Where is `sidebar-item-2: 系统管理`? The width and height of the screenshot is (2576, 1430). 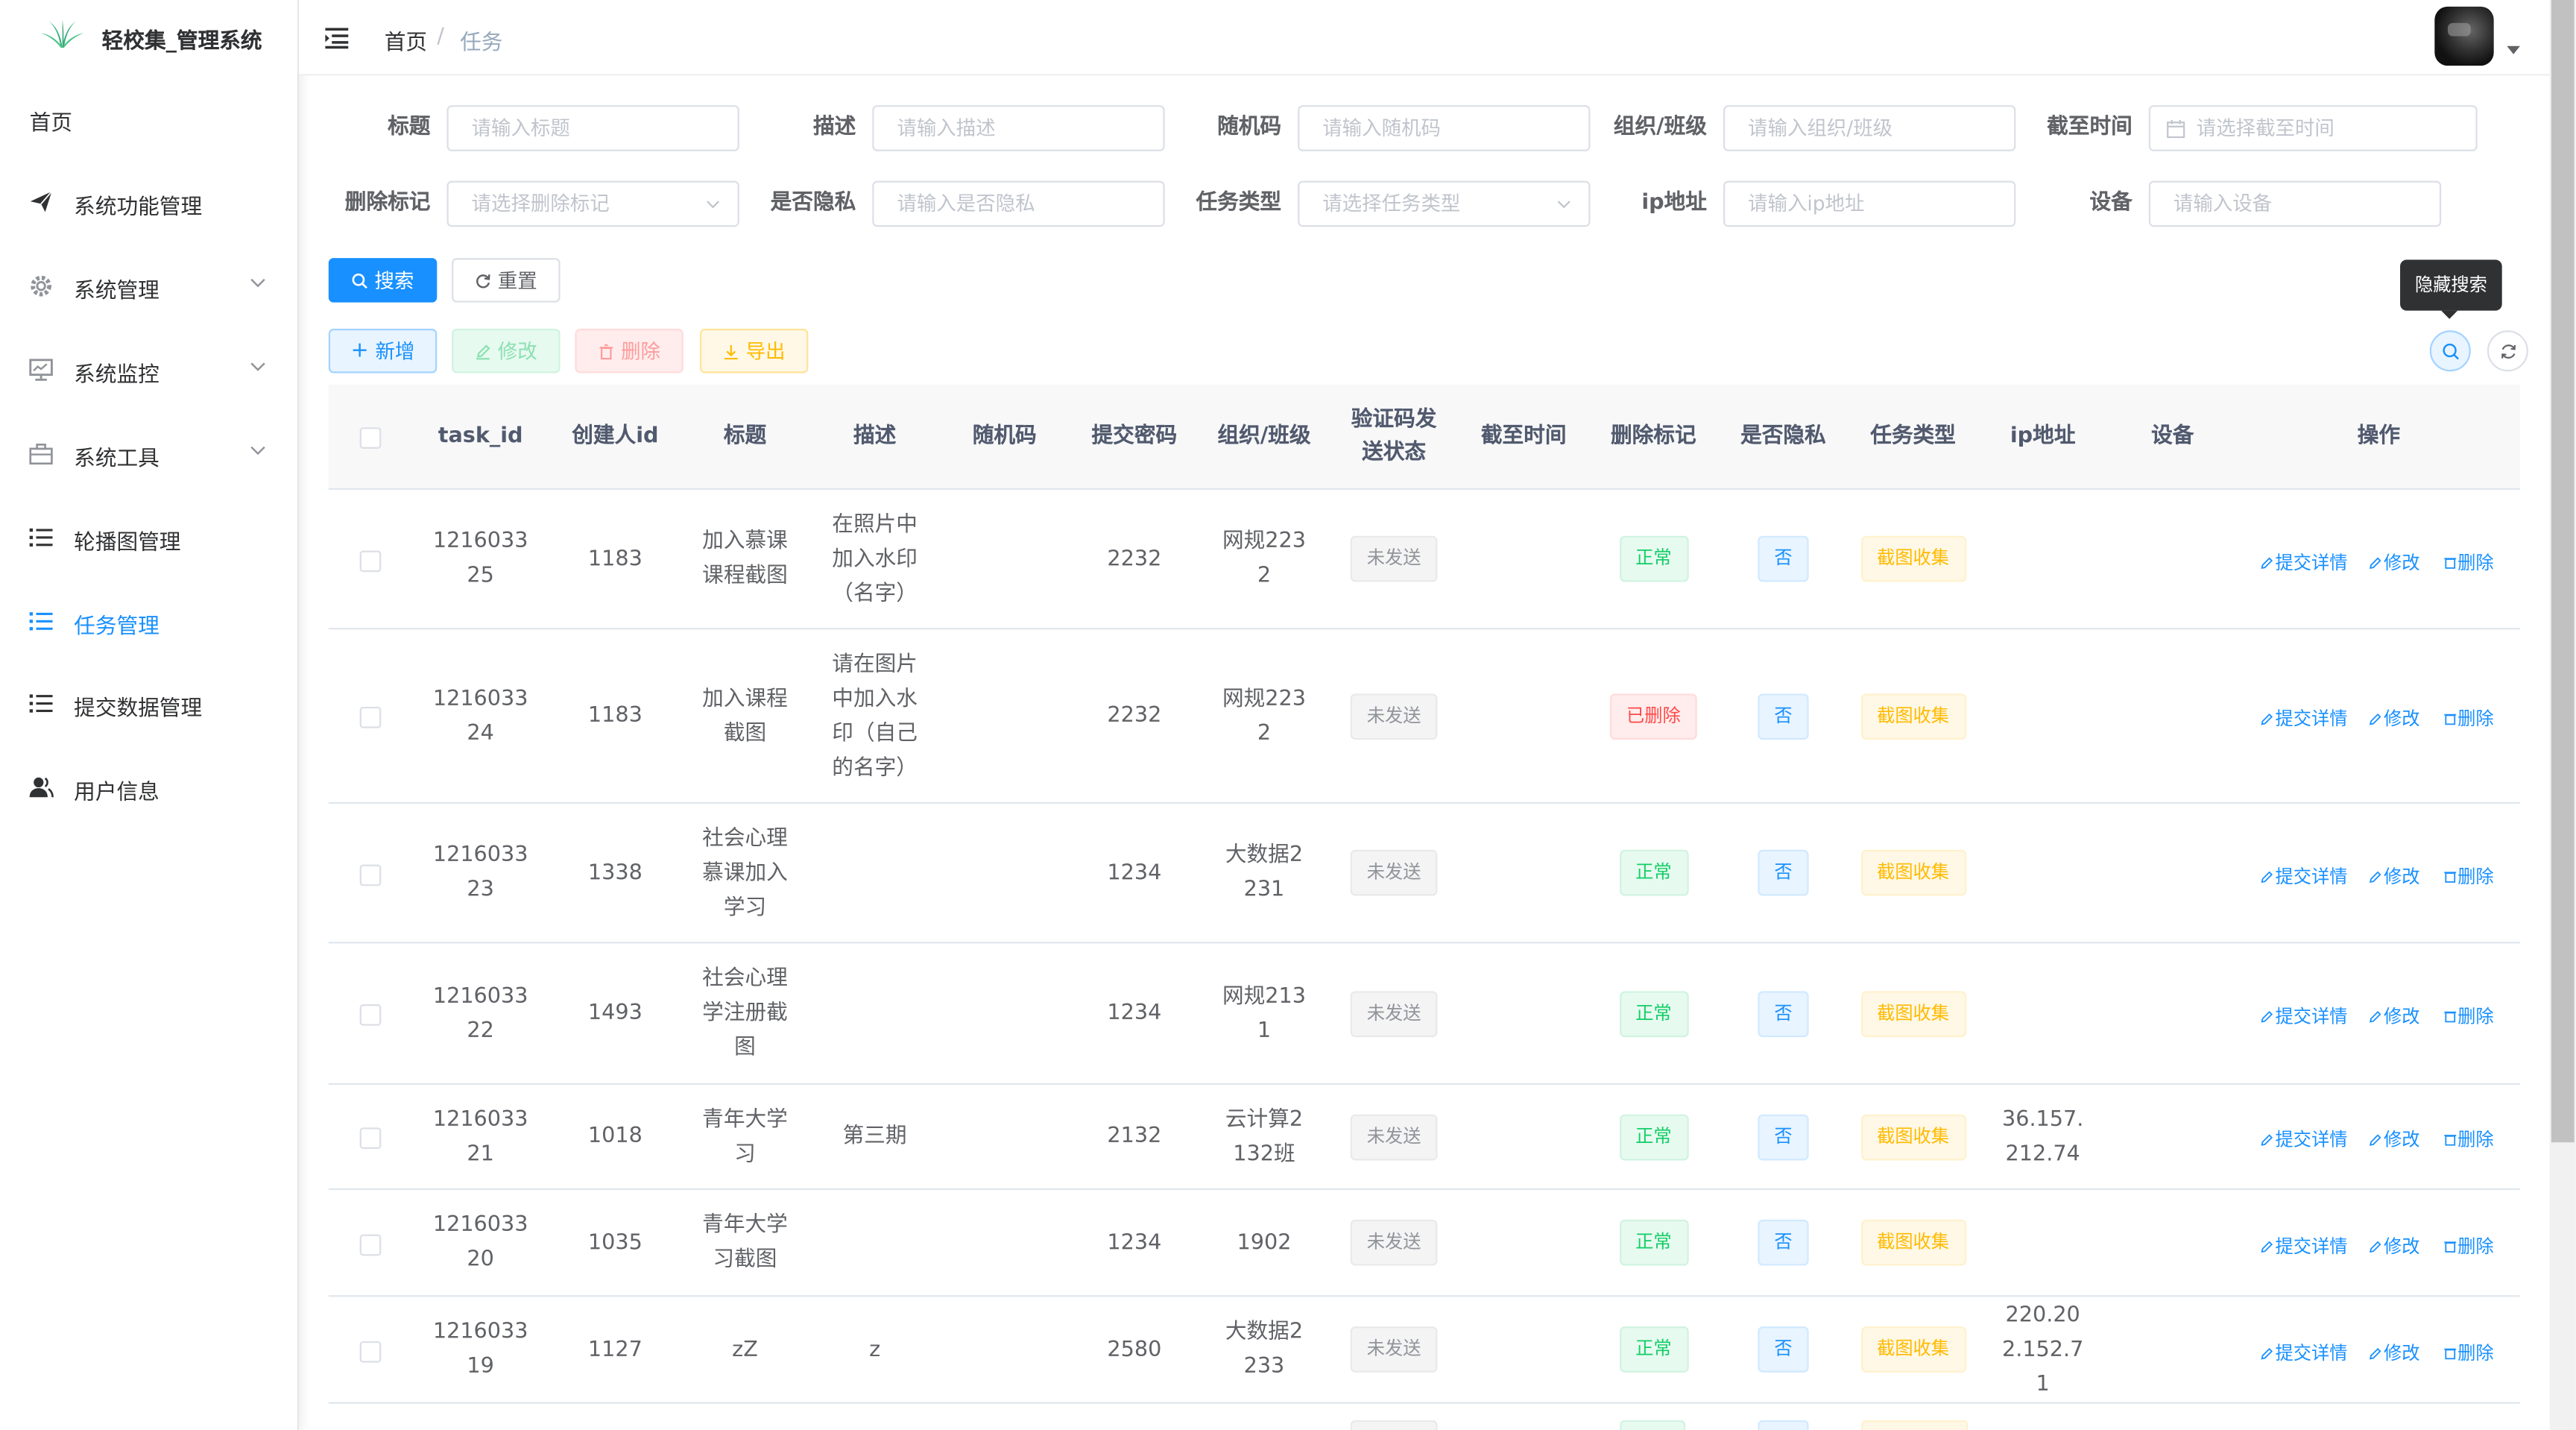 sidebar-item-2: 系统管理 is located at coordinates (149, 286).